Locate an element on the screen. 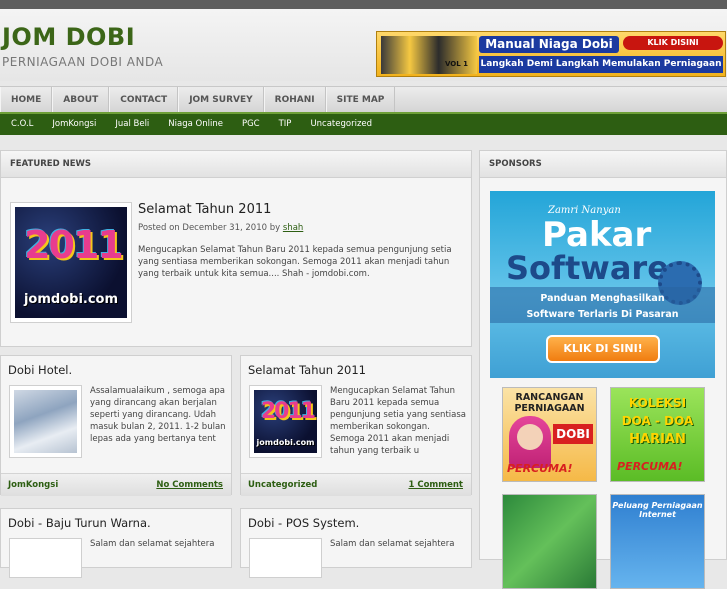 This screenshot has height=589, width=727. featured-news-header: FEATURED NEWS is located at coordinates (236, 164).